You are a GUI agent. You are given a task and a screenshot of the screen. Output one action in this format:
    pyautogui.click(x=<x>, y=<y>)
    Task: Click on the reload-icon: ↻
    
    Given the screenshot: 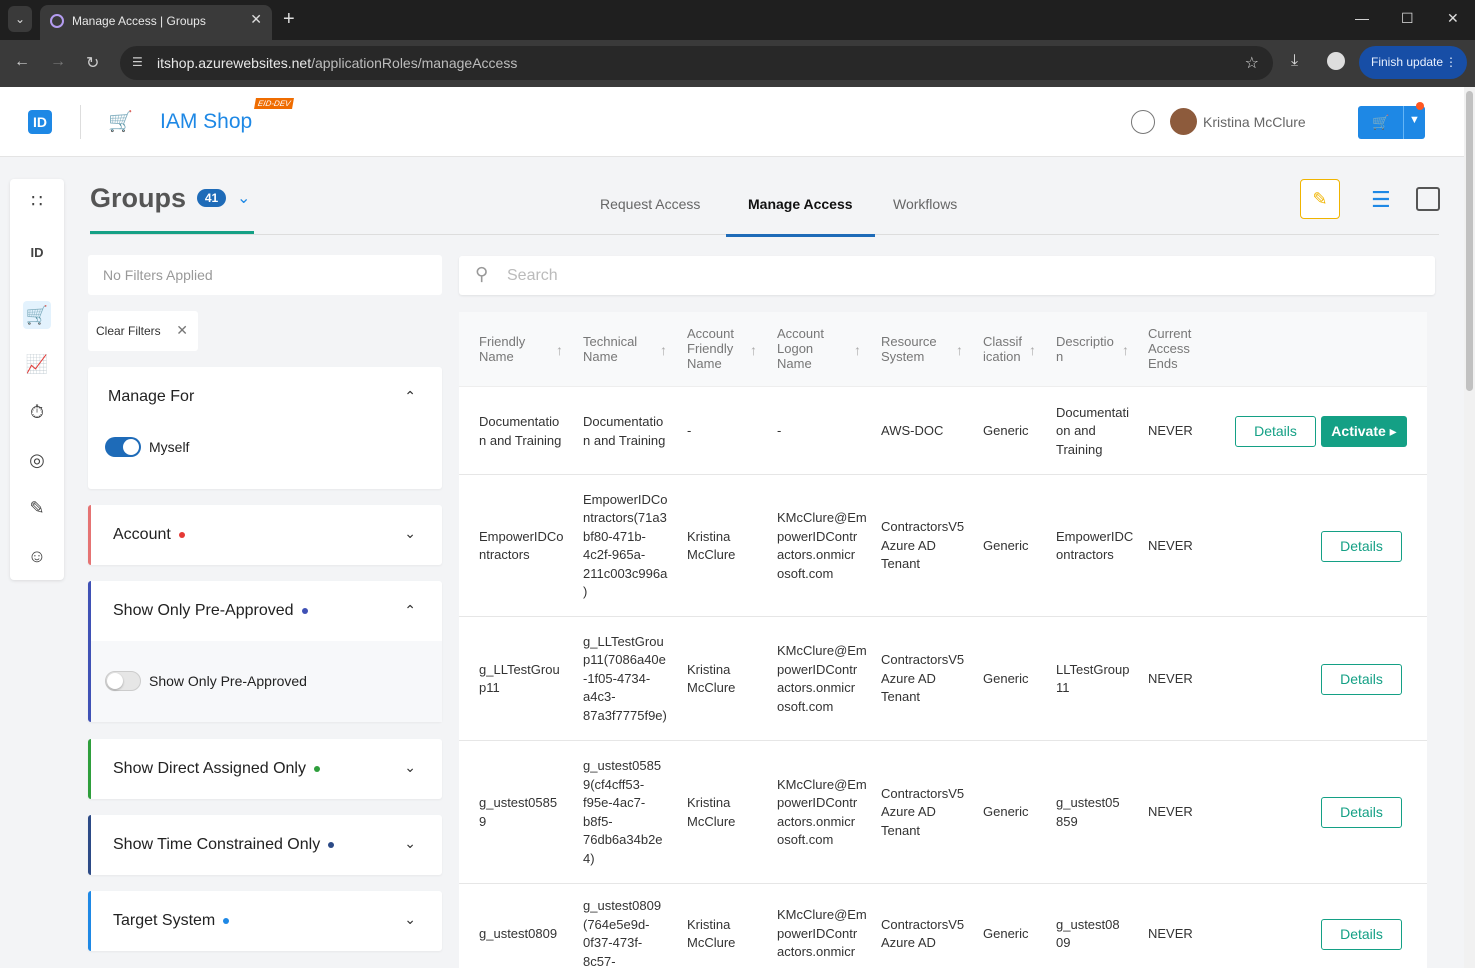 What is the action you would take?
    pyautogui.click(x=92, y=63)
    